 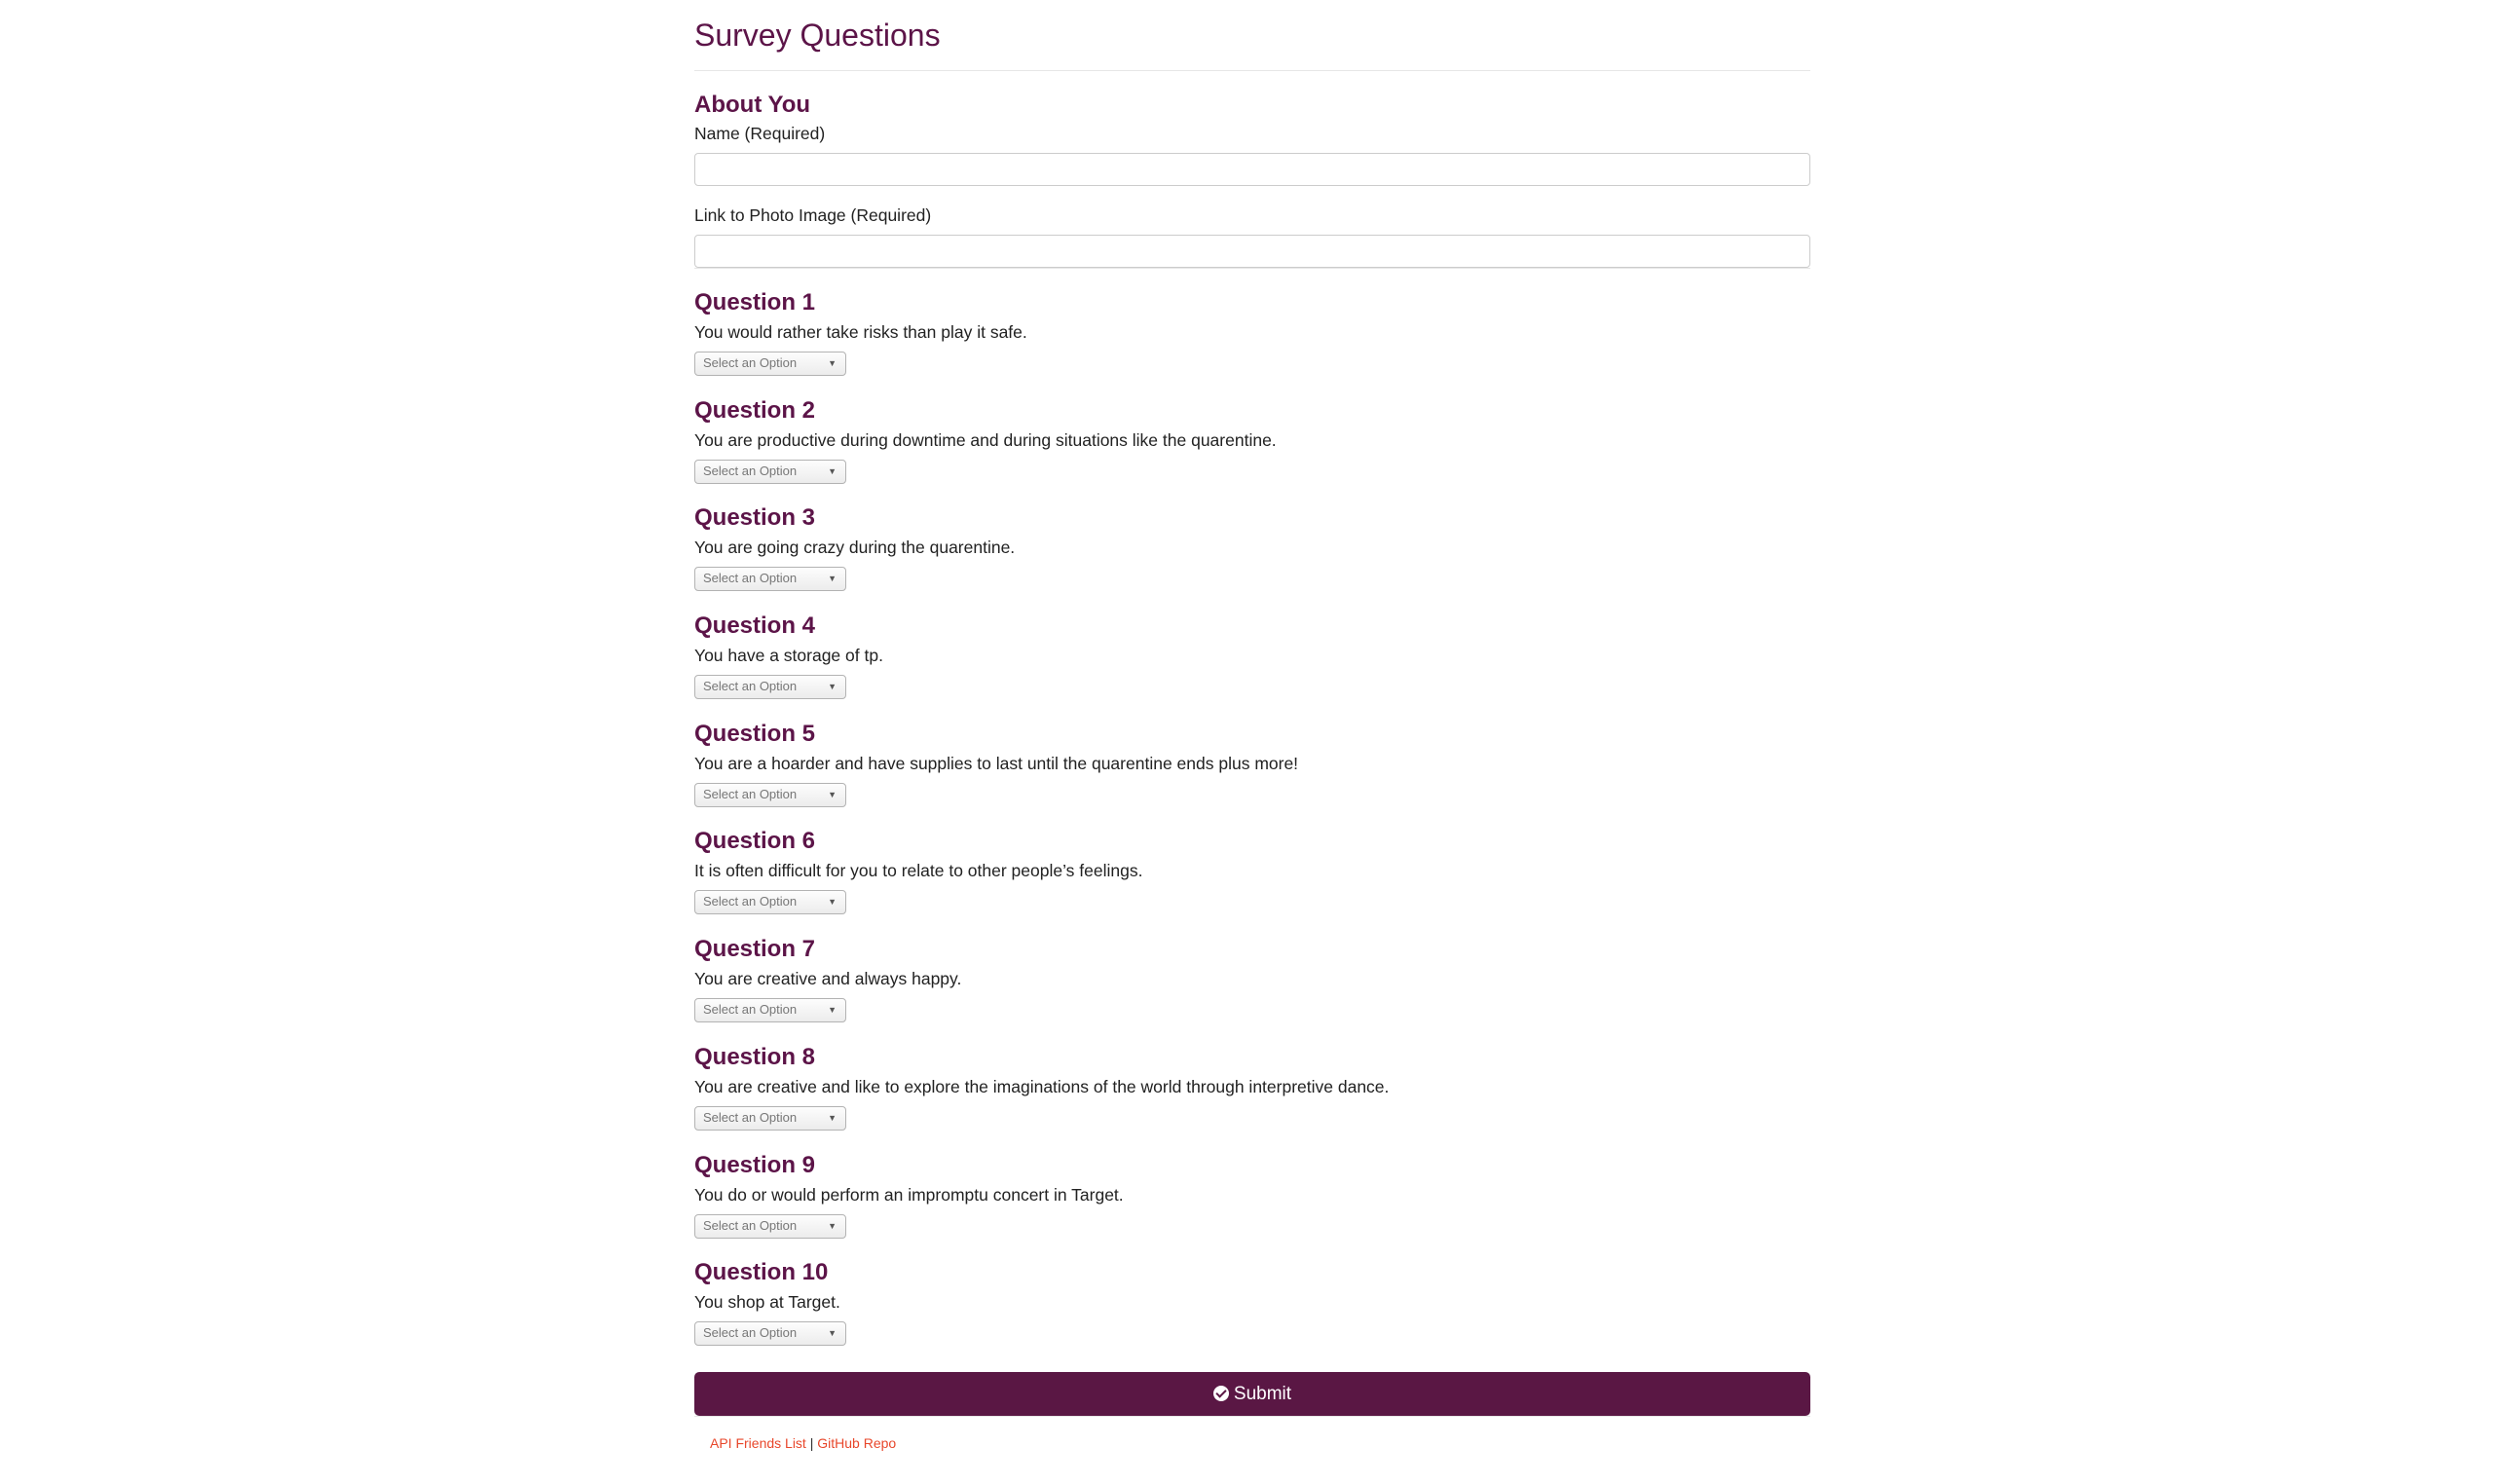 What do you see at coordinates (755, 518) in the screenshot?
I see `question-title: Question 3` at bounding box center [755, 518].